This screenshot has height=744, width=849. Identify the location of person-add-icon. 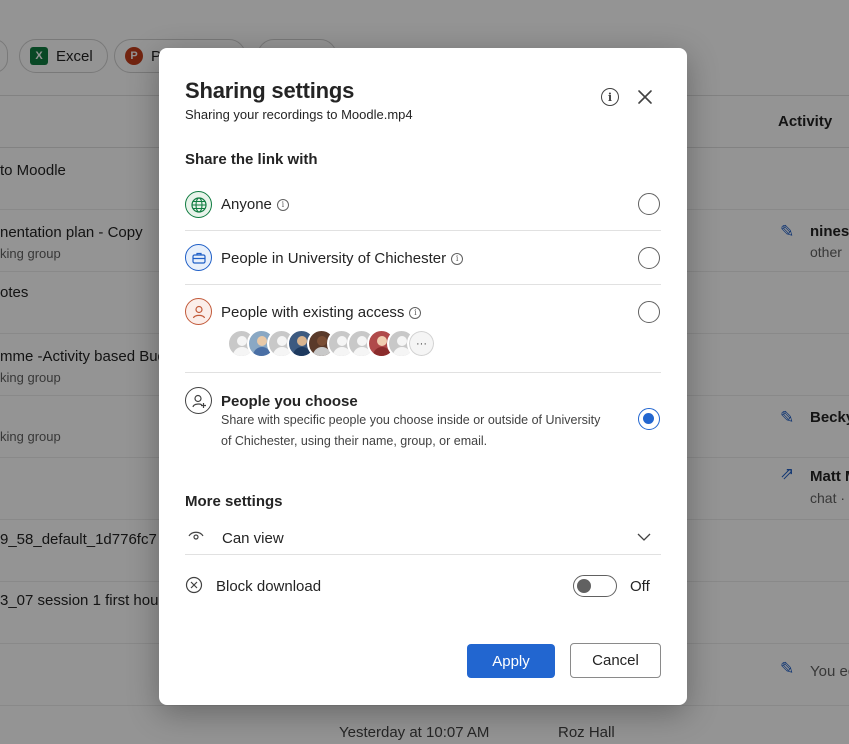
(198, 400).